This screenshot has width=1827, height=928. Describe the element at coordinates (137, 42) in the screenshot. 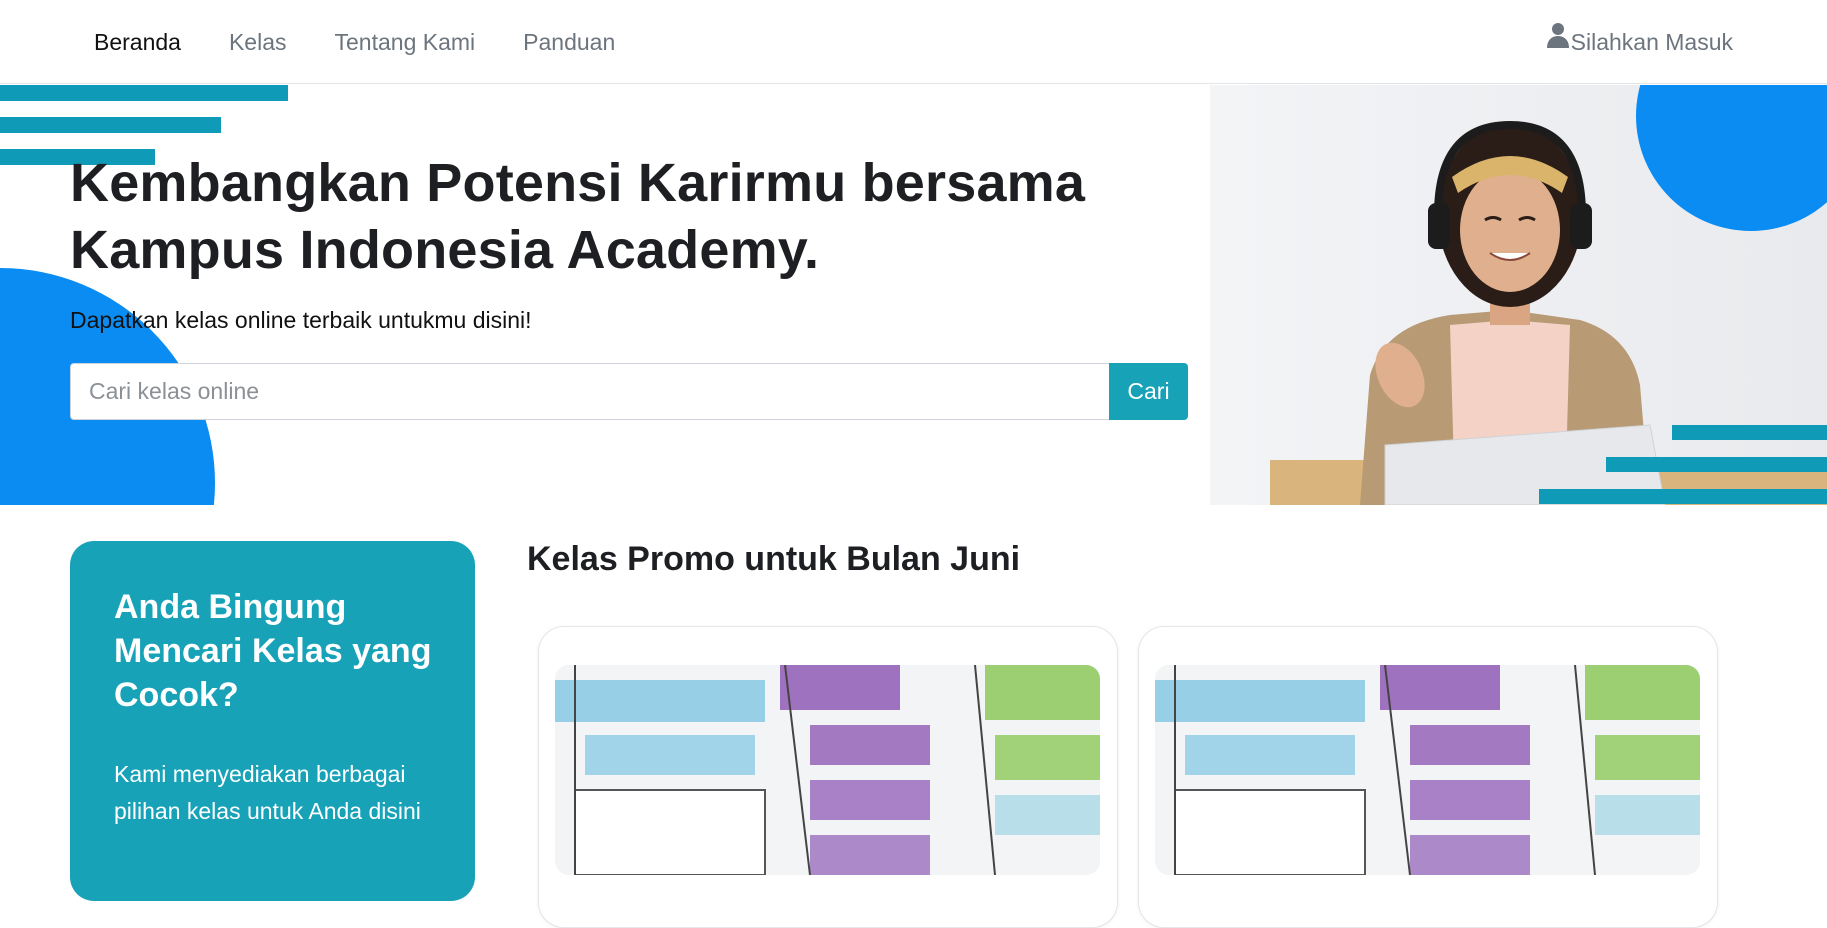

I see `nav-link-beranda: Beranda` at that location.